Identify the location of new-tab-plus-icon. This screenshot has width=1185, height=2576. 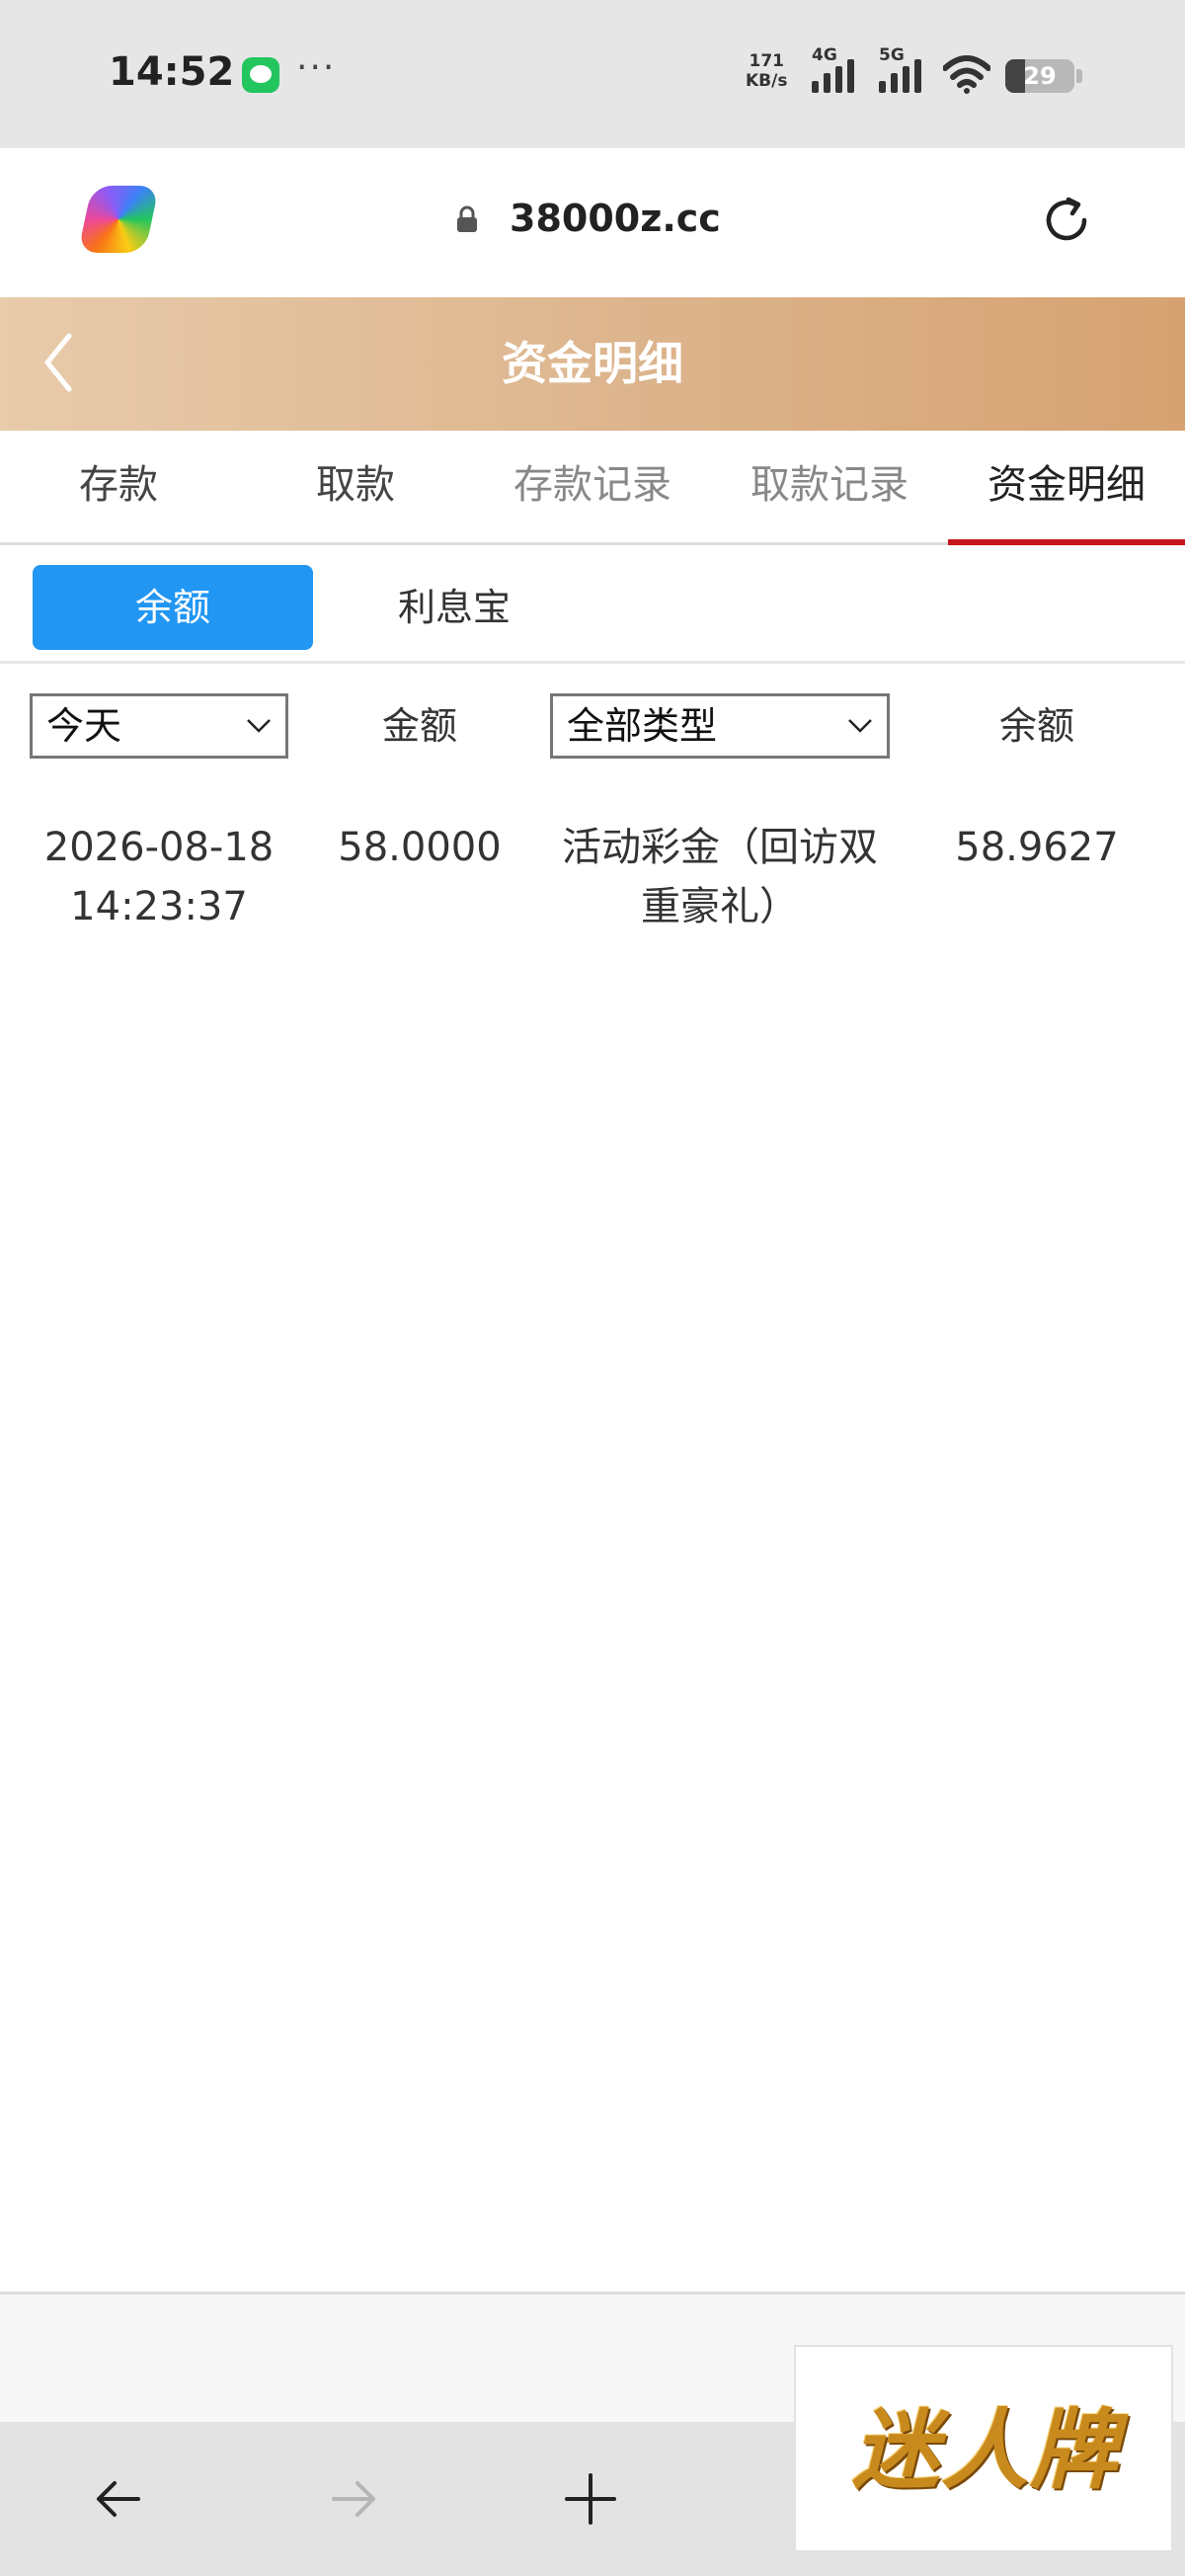
(591, 2498).